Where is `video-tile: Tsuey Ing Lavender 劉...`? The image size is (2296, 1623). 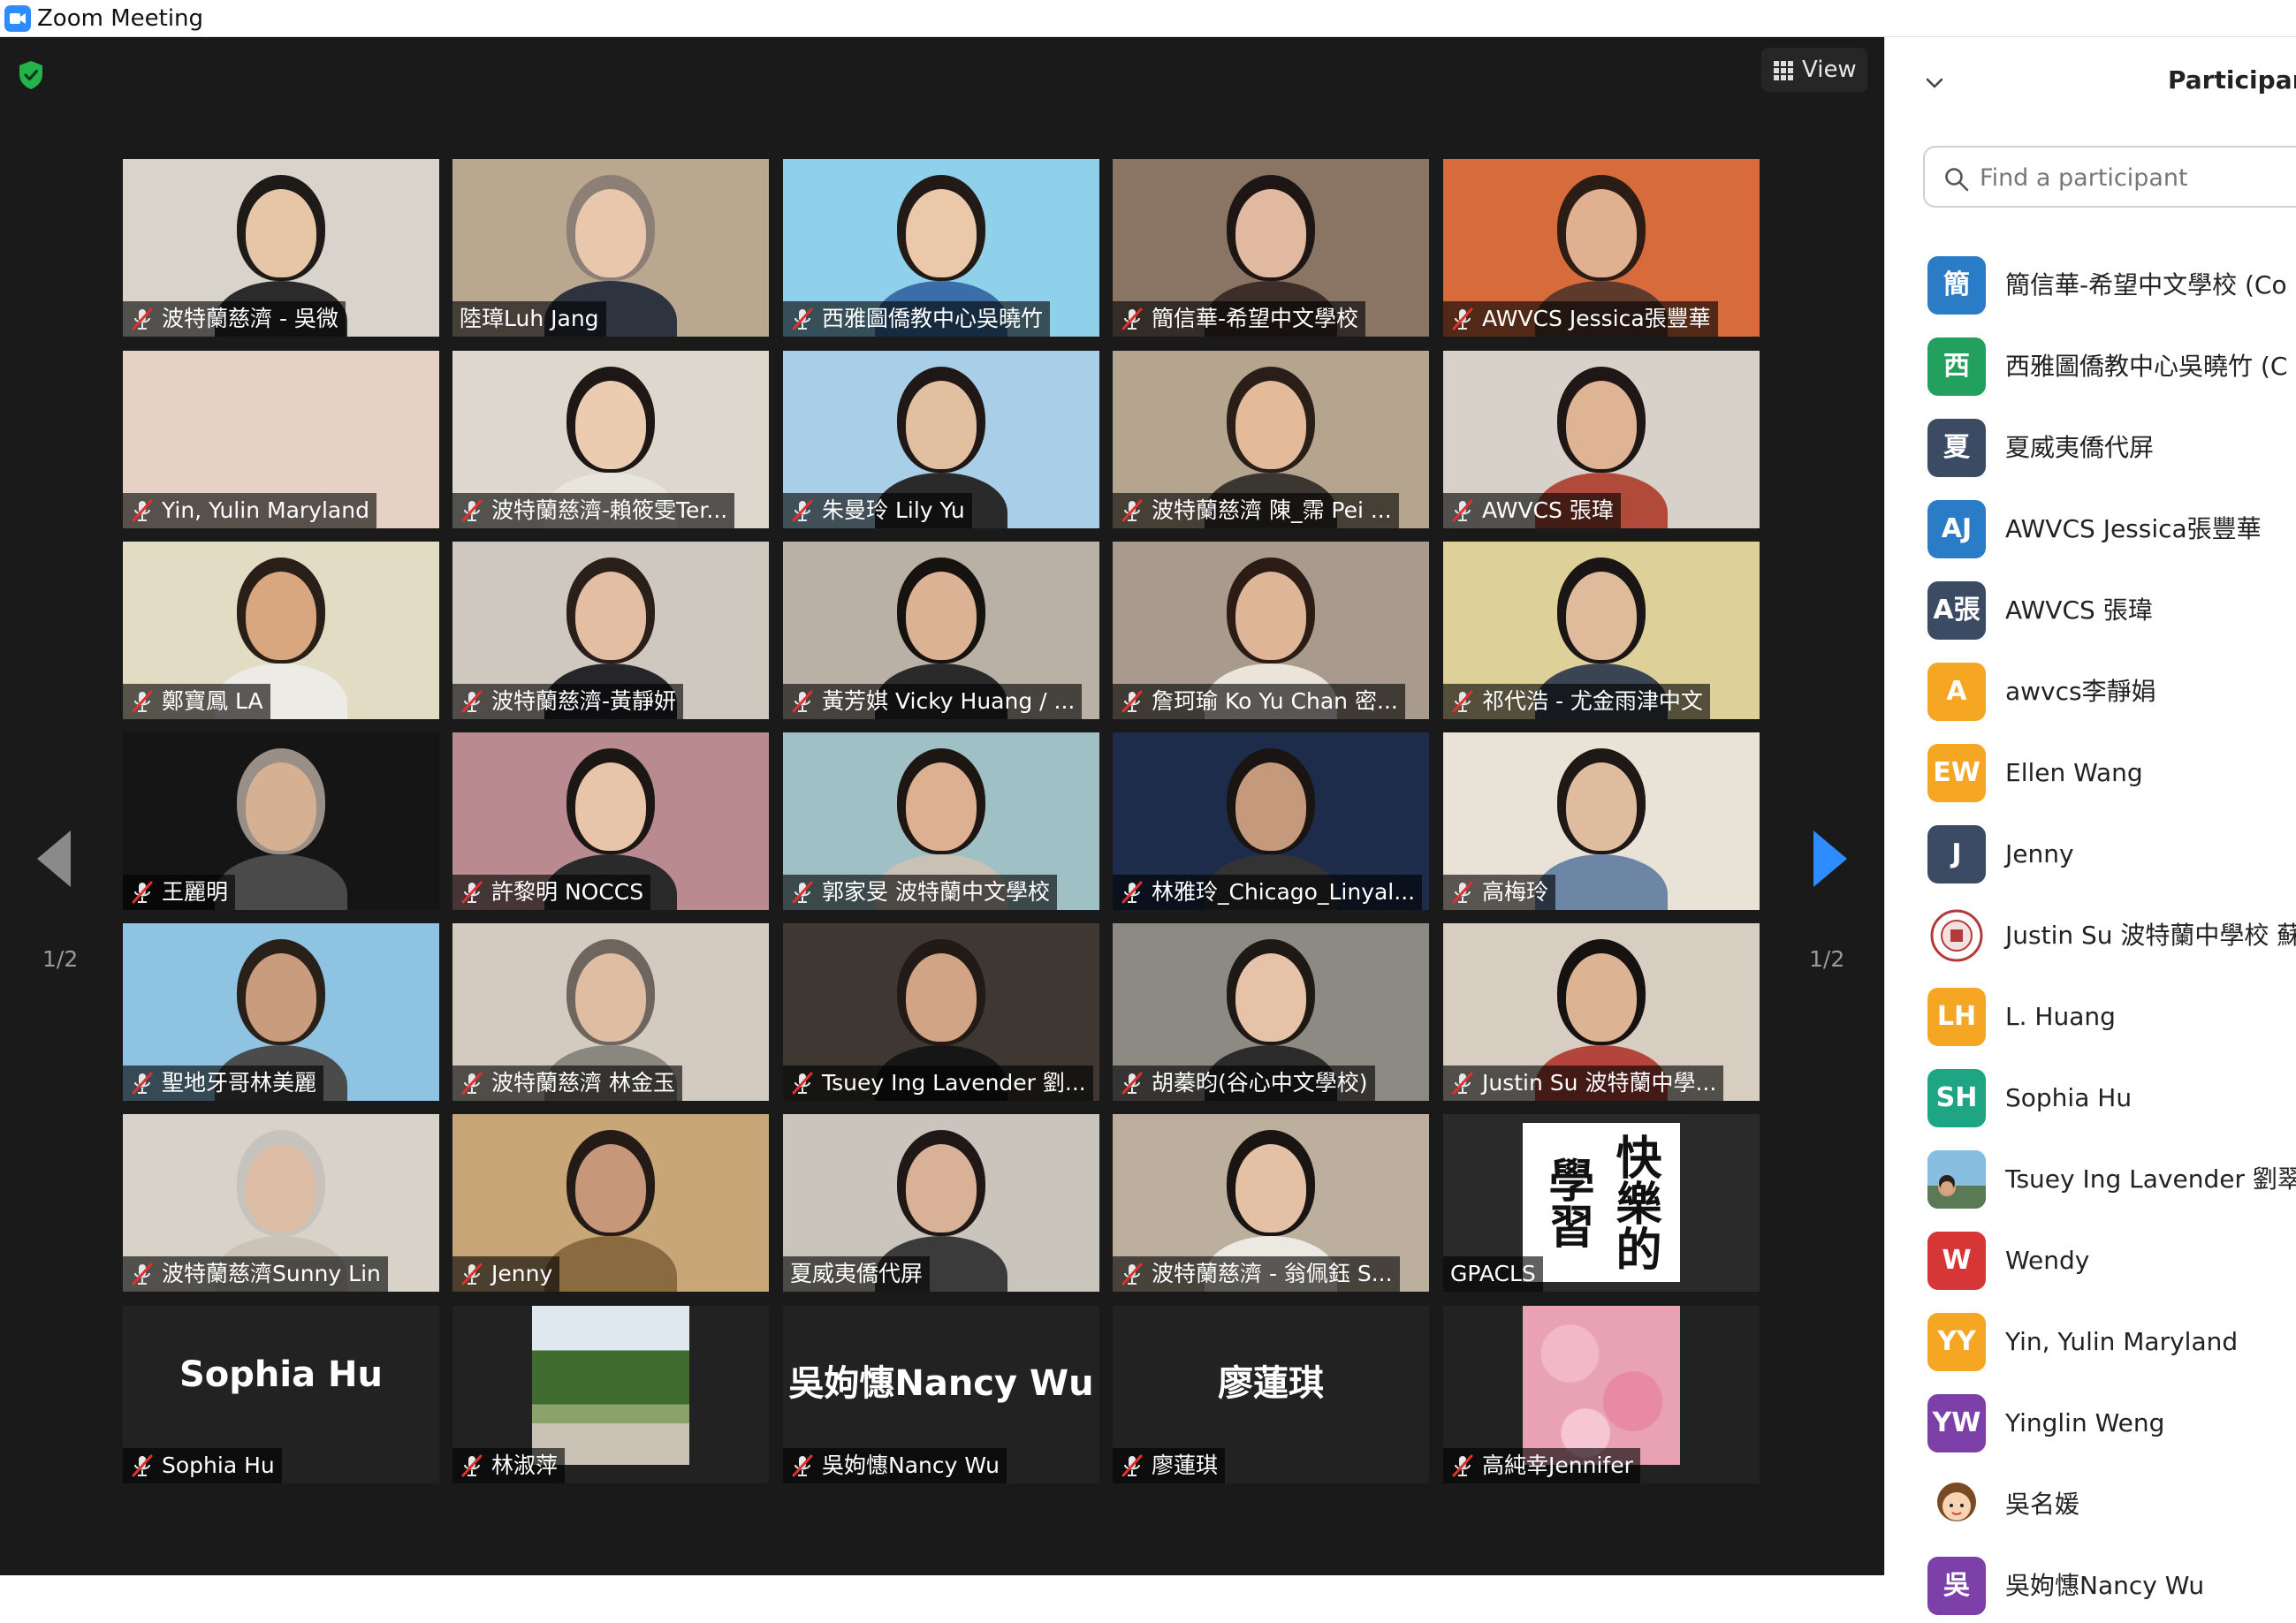 video-tile: Tsuey Ing Lavender 劉... is located at coordinates (941, 1012).